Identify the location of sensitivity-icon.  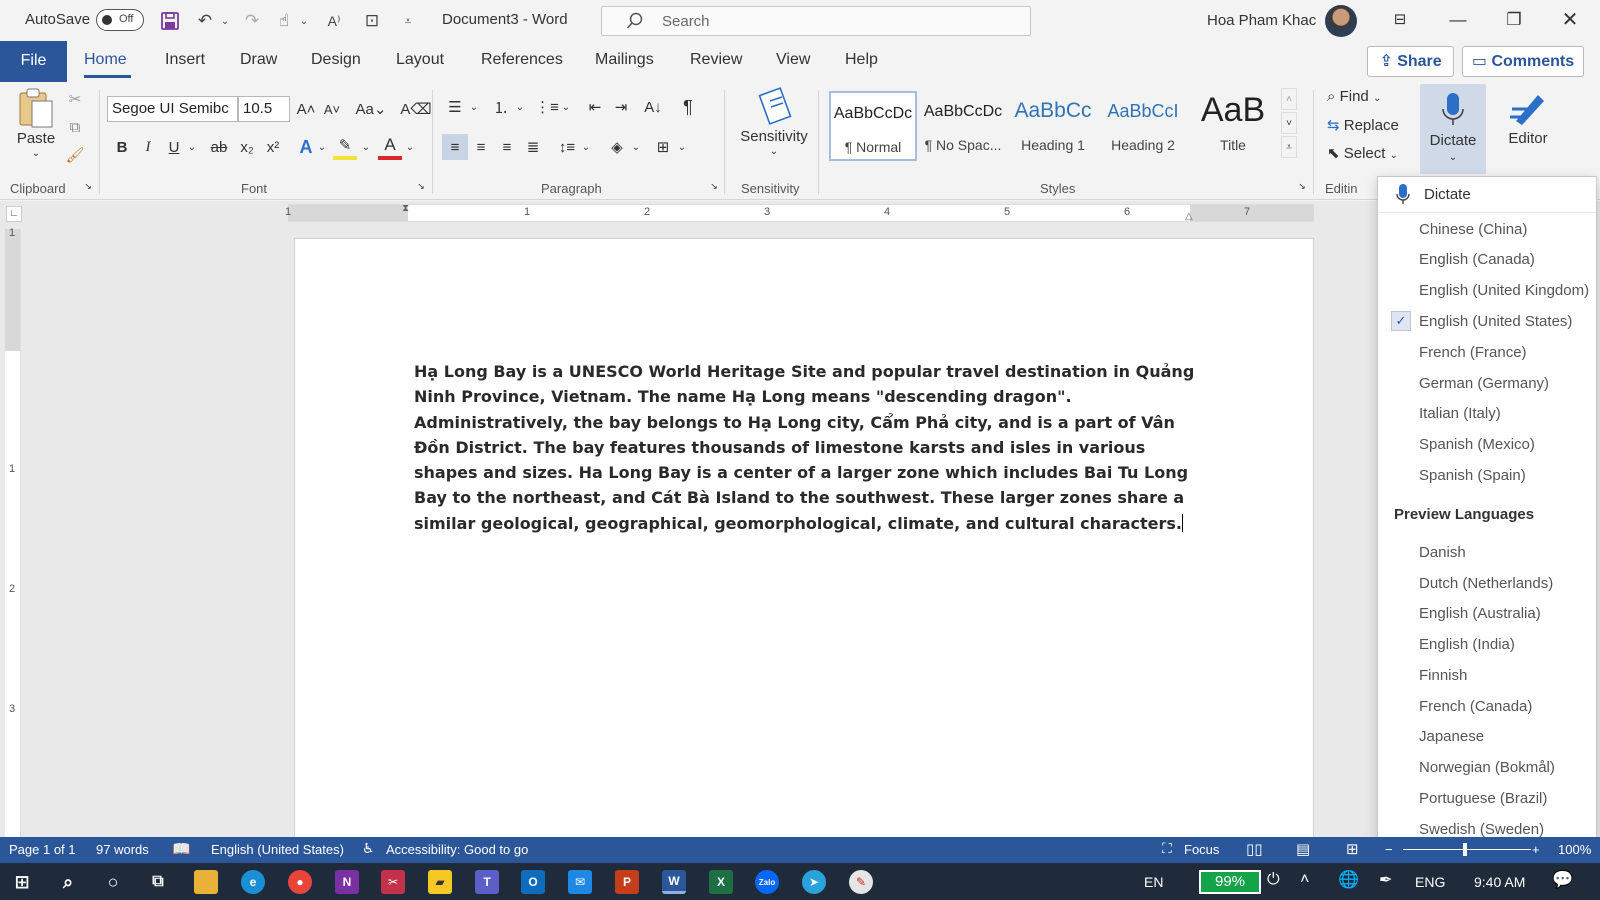
(775, 106).